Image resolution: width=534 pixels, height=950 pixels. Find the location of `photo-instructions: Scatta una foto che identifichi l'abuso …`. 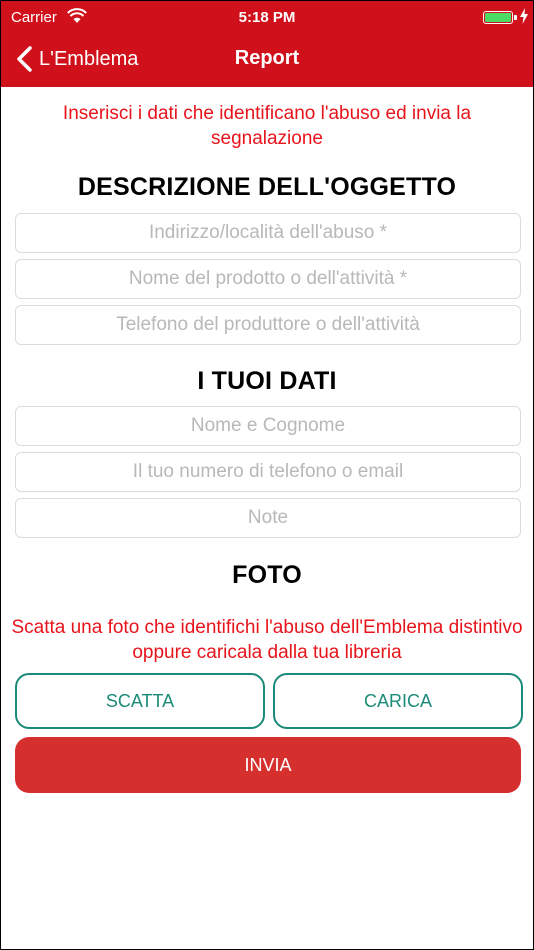

photo-instructions: Scatta una foto che identifichi l'abuso … is located at coordinates (267, 640).